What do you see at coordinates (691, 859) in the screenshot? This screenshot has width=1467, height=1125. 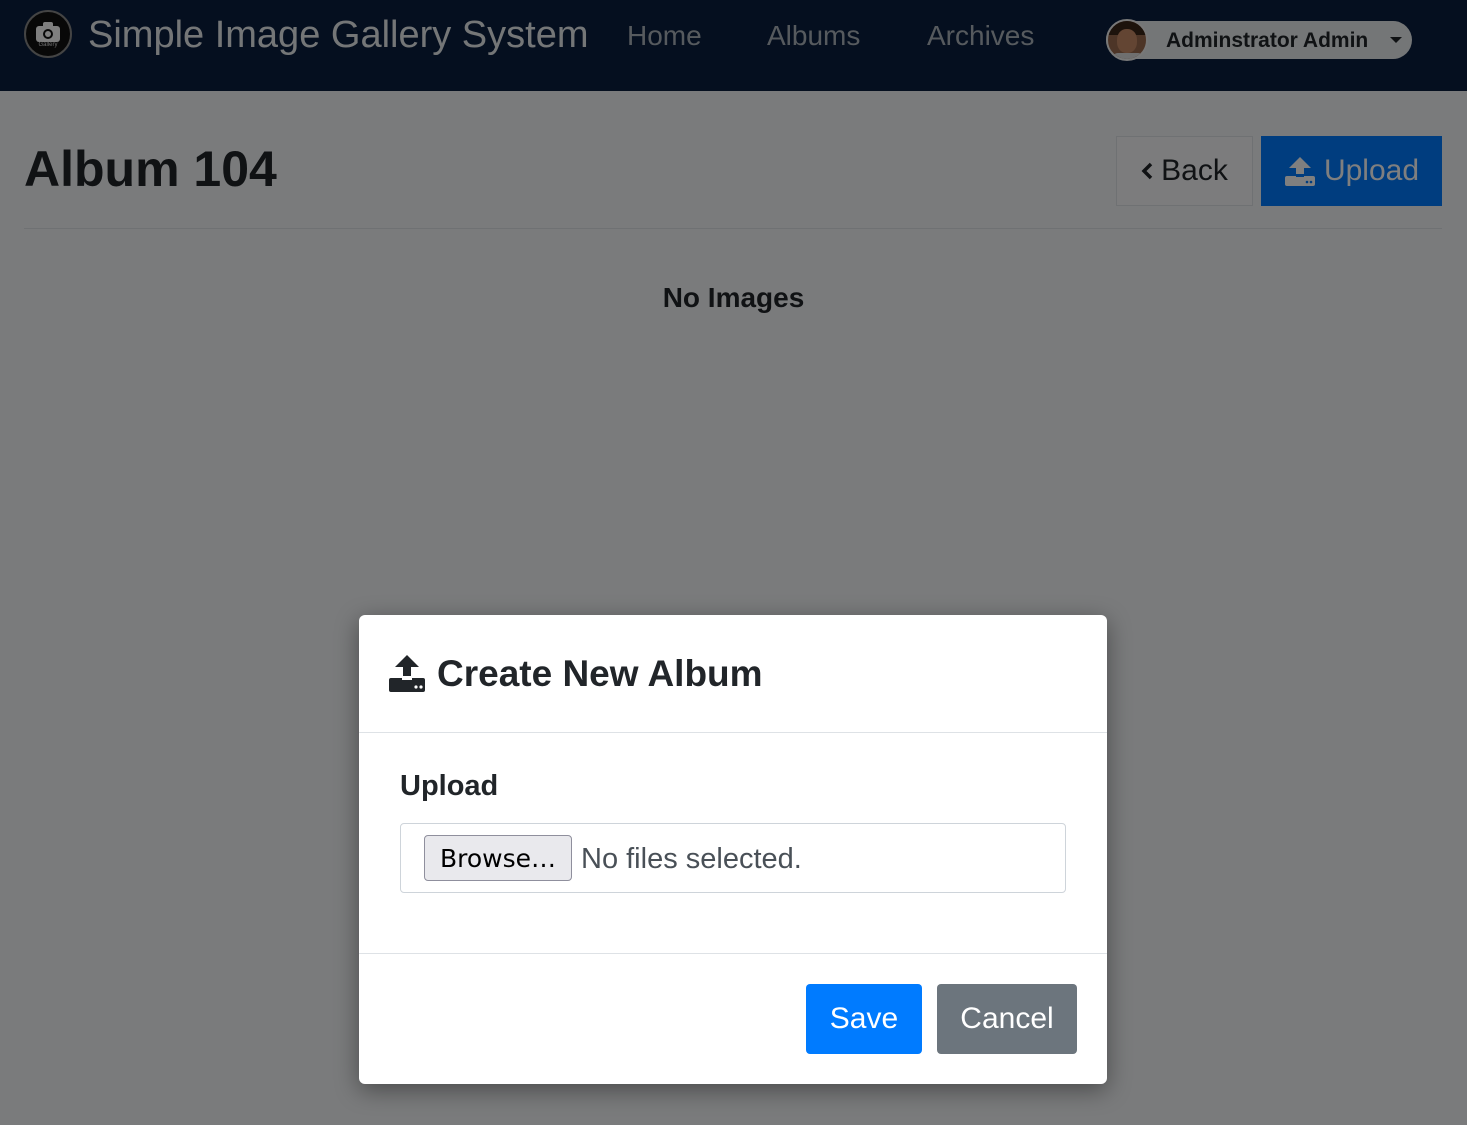 I see `file-status: No files selected.` at bounding box center [691, 859].